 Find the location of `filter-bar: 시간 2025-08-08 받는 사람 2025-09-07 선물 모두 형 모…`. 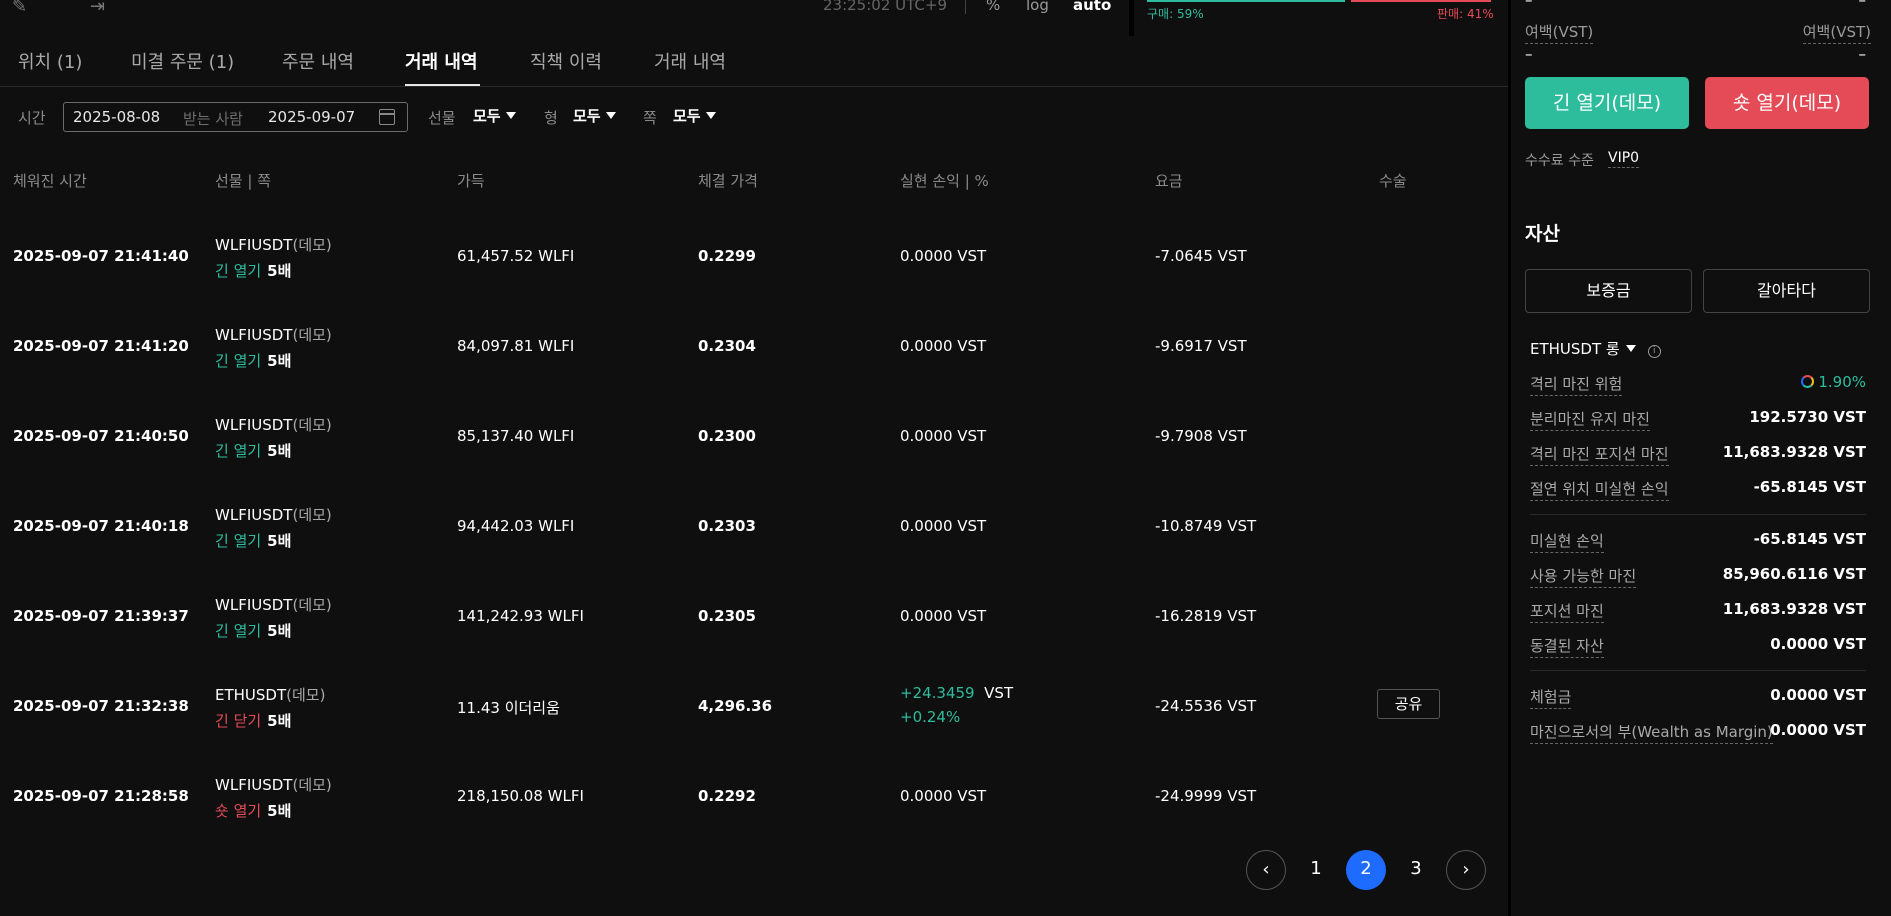

filter-bar: 시간 2025-08-08 받는 사람 2025-09-07 선물 모두 형 모… is located at coordinates (754, 117).